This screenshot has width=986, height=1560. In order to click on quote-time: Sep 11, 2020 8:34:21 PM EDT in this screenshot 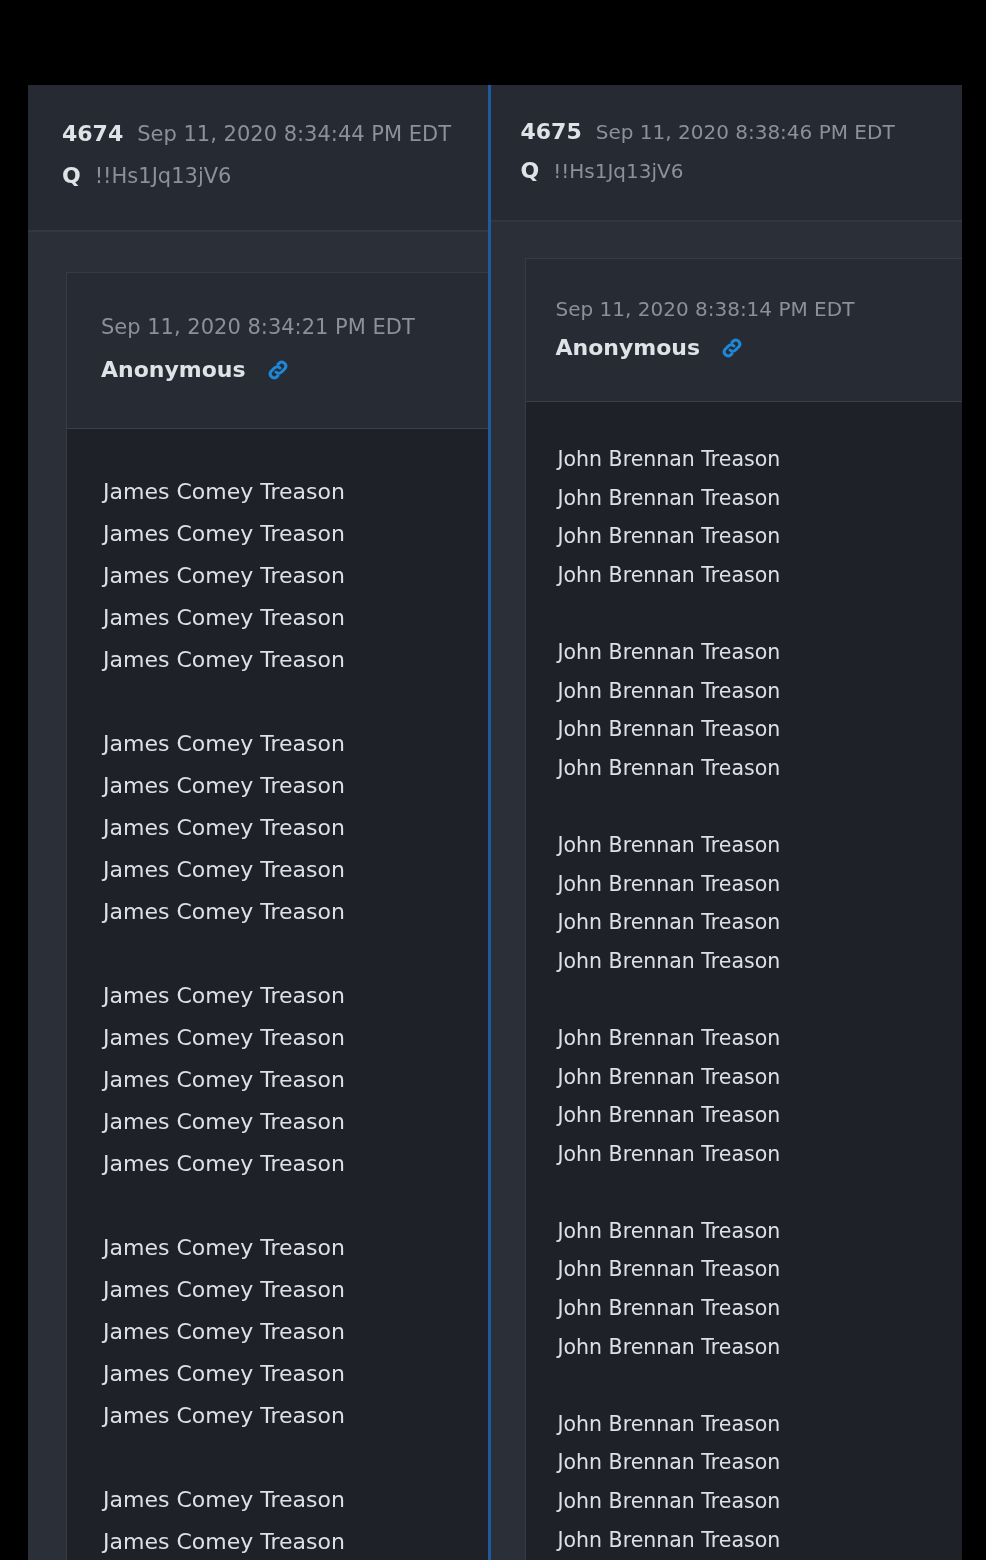, I will do `click(258, 328)`.